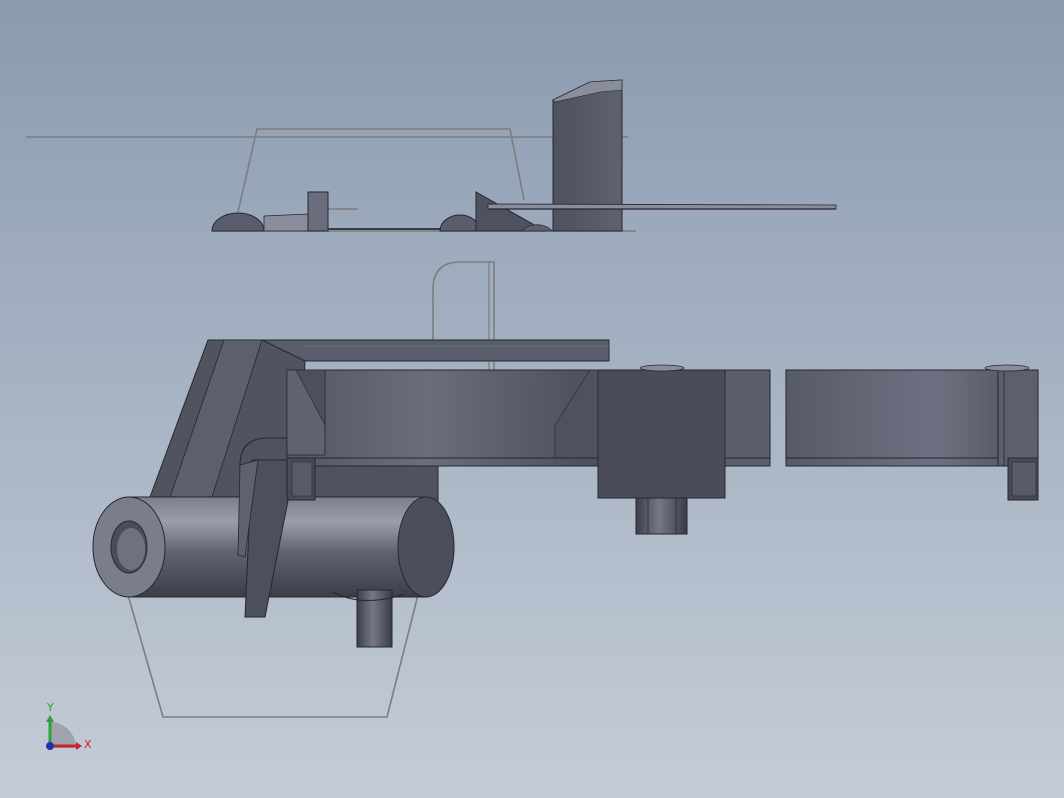 The image size is (1064, 798). I want to click on triad-y-label: Y, so click(50, 707).